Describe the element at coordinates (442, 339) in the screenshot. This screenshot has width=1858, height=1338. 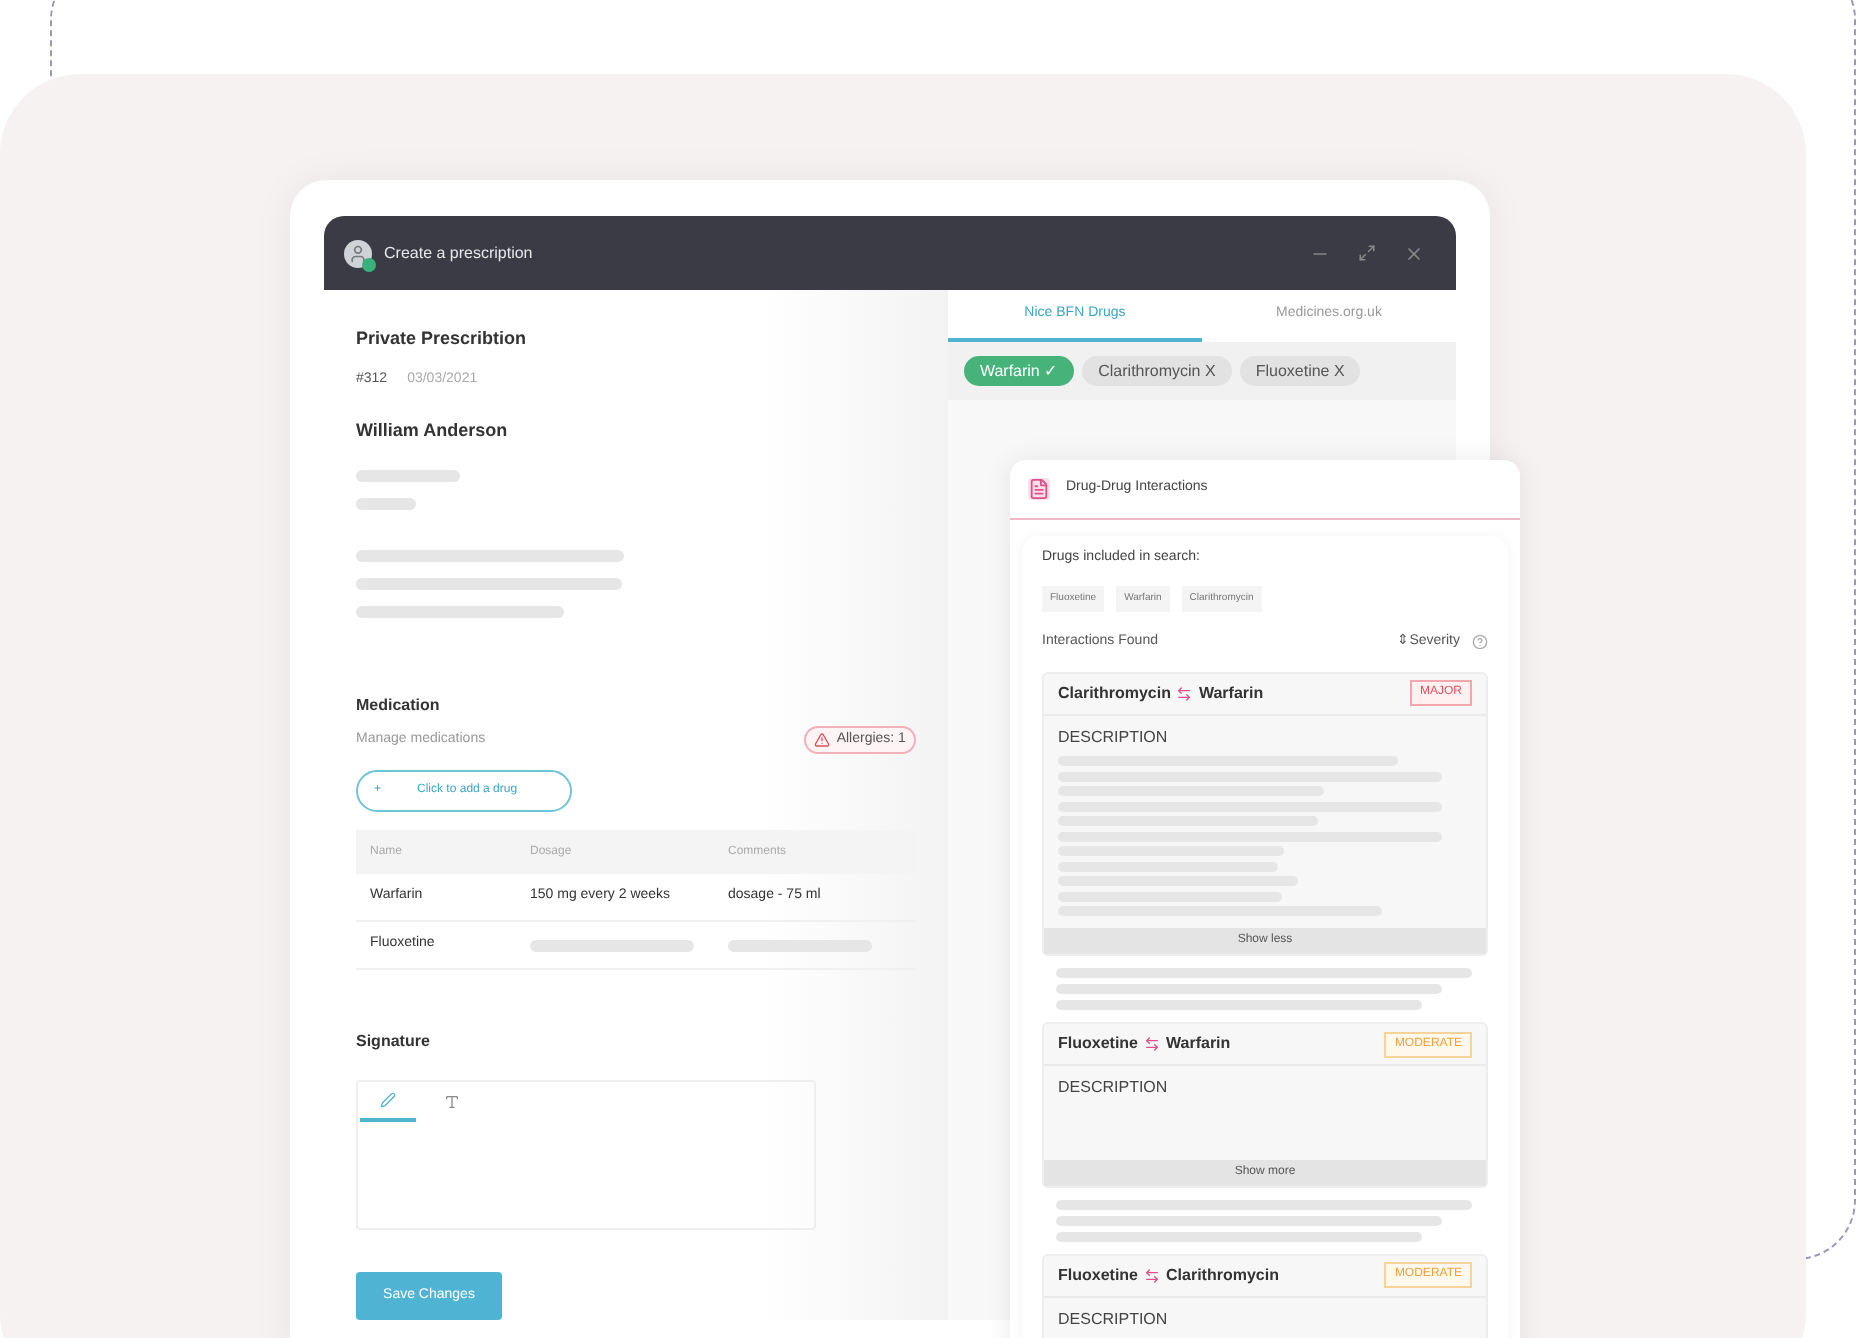
I see `form-title: Private Prescribtion` at that location.